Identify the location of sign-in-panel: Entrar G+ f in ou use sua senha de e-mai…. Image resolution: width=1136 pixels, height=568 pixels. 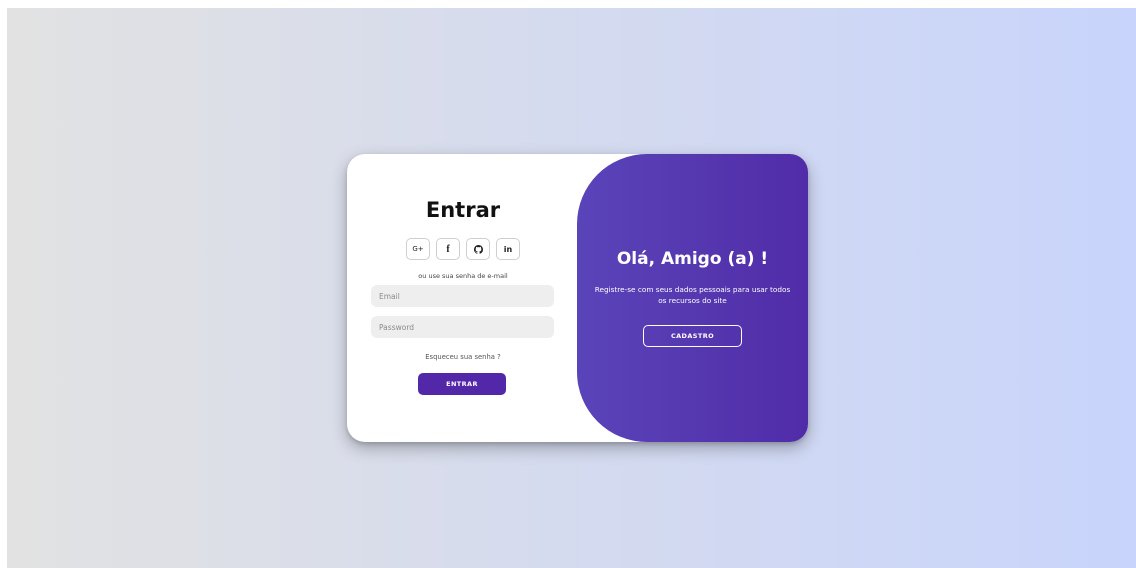
(463, 298).